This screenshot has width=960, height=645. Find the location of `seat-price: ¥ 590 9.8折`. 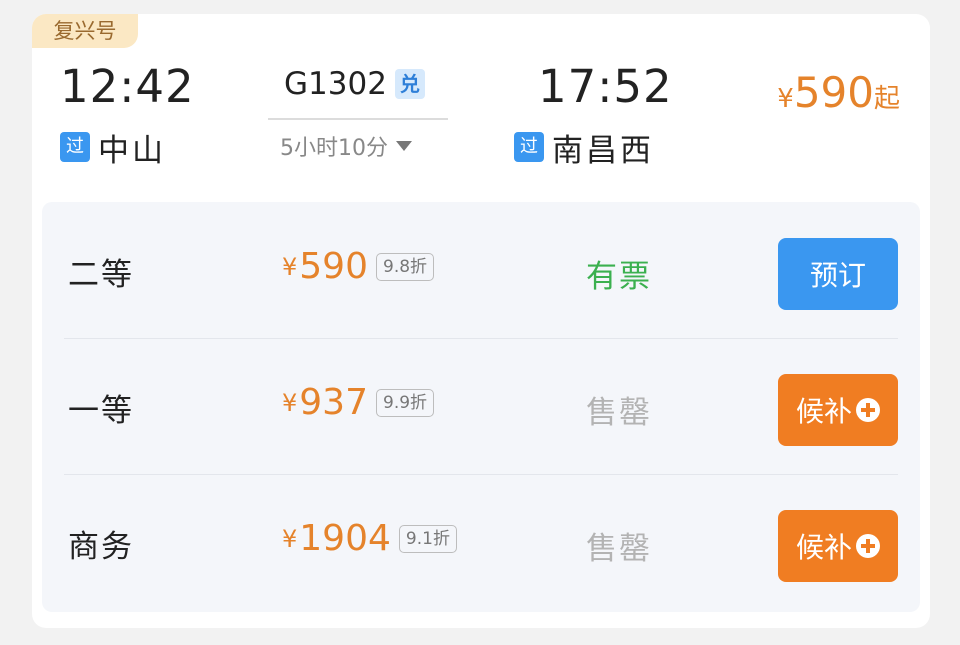

seat-price: ¥ 590 9.8折 is located at coordinates (358, 266).